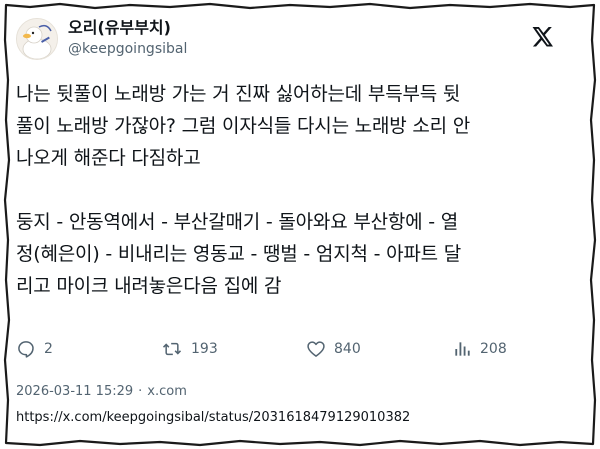 Image resolution: width=600 pixels, height=449 pixels. I want to click on views-button: 208, so click(479, 349).